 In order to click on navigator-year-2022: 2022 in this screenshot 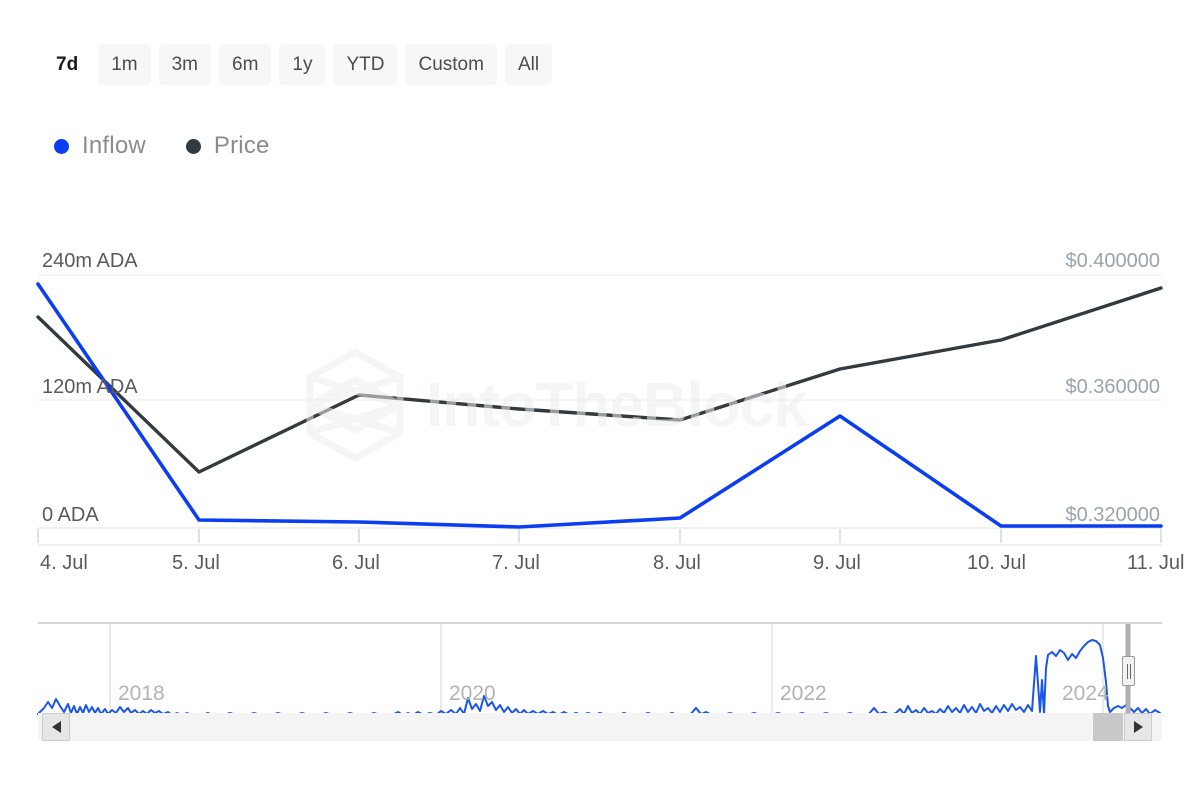, I will do `click(803, 693)`.